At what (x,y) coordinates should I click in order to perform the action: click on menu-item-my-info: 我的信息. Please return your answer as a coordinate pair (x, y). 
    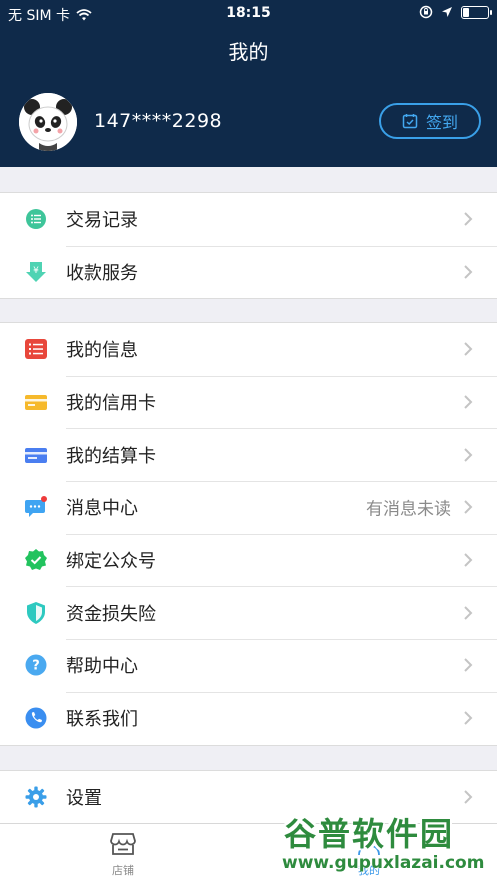
    Looking at the image, I should click on (248, 349).